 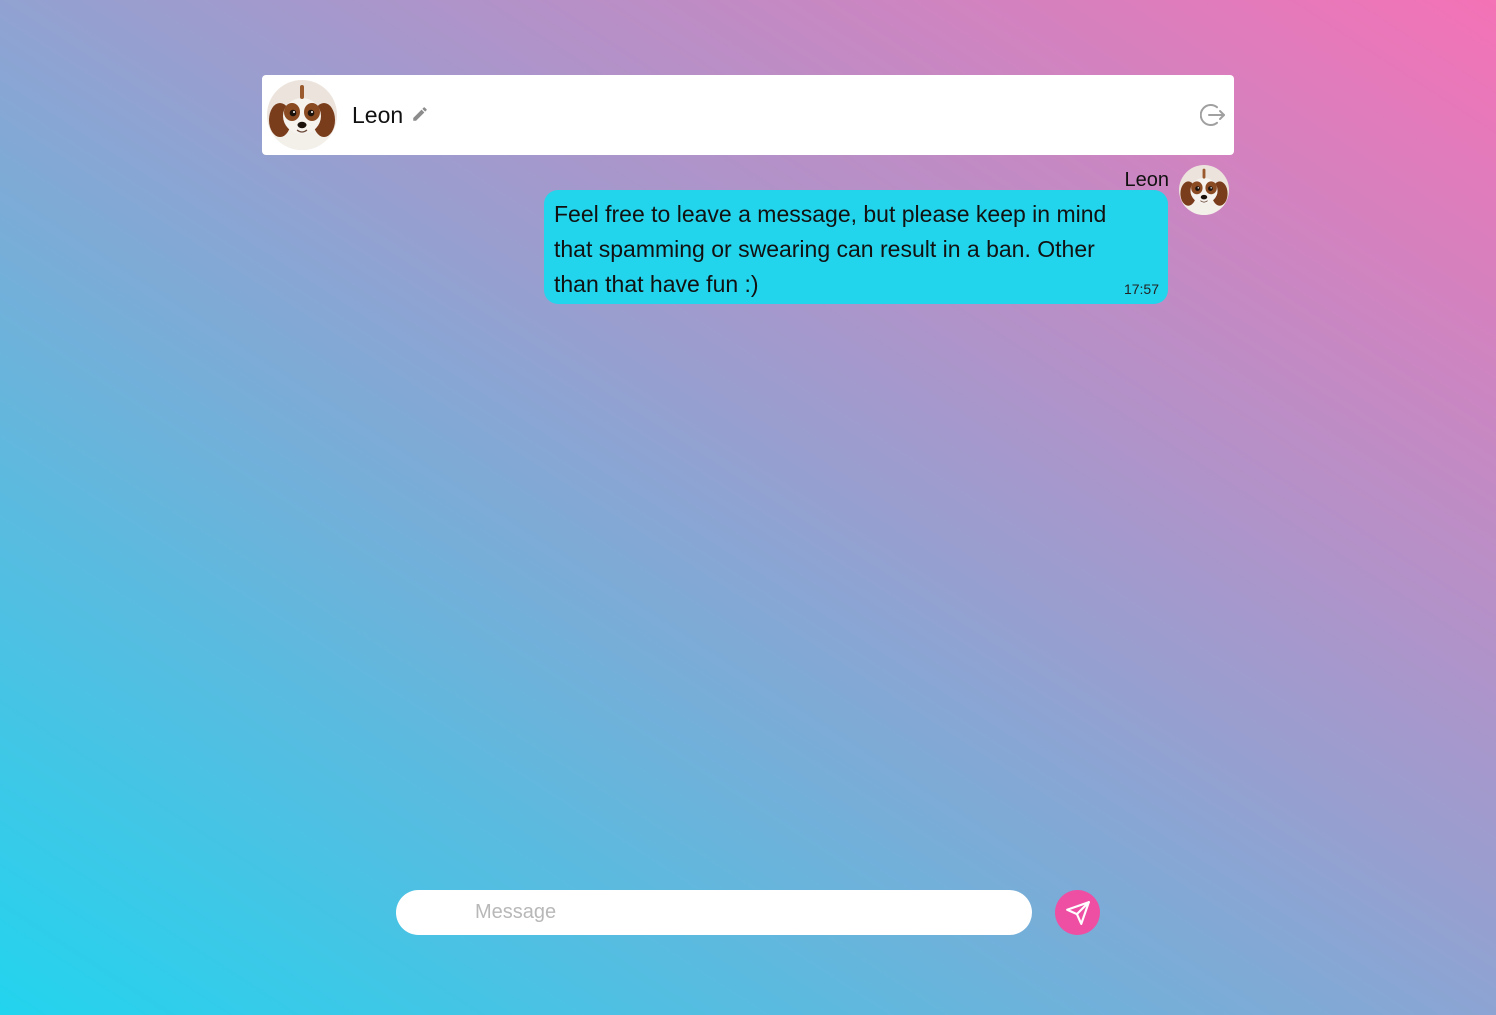 What do you see at coordinates (1147, 180) in the screenshot?
I see `message-sender: Leon` at bounding box center [1147, 180].